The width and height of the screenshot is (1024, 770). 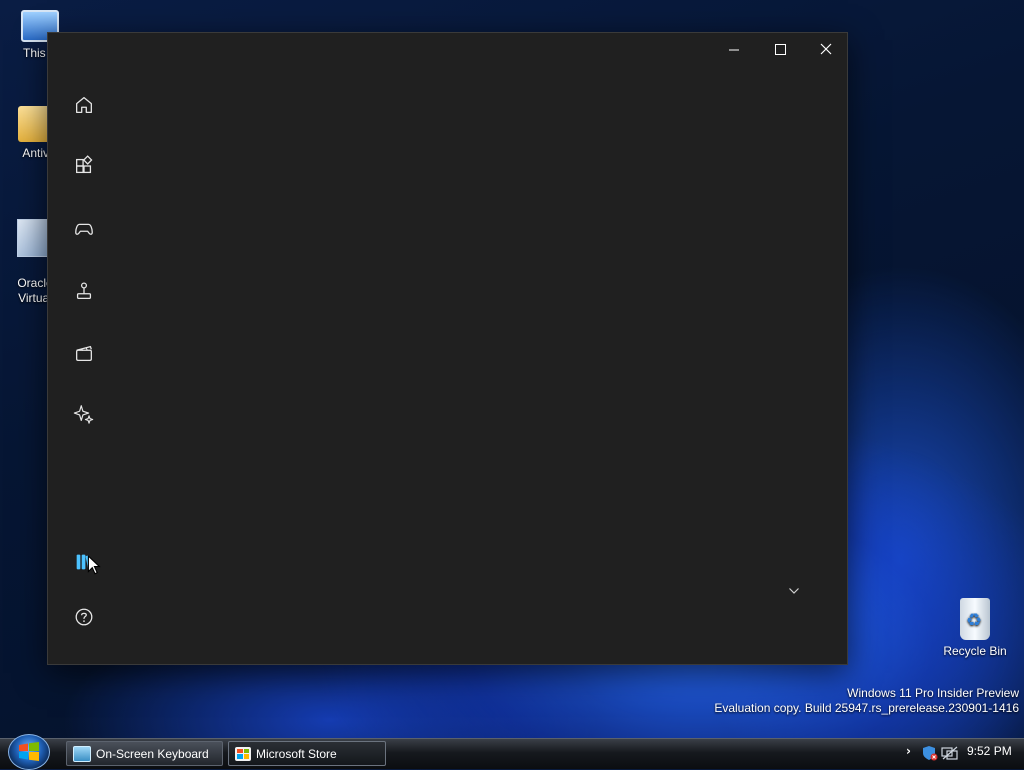 I want to click on nav-help-button, so click(x=84, y=617).